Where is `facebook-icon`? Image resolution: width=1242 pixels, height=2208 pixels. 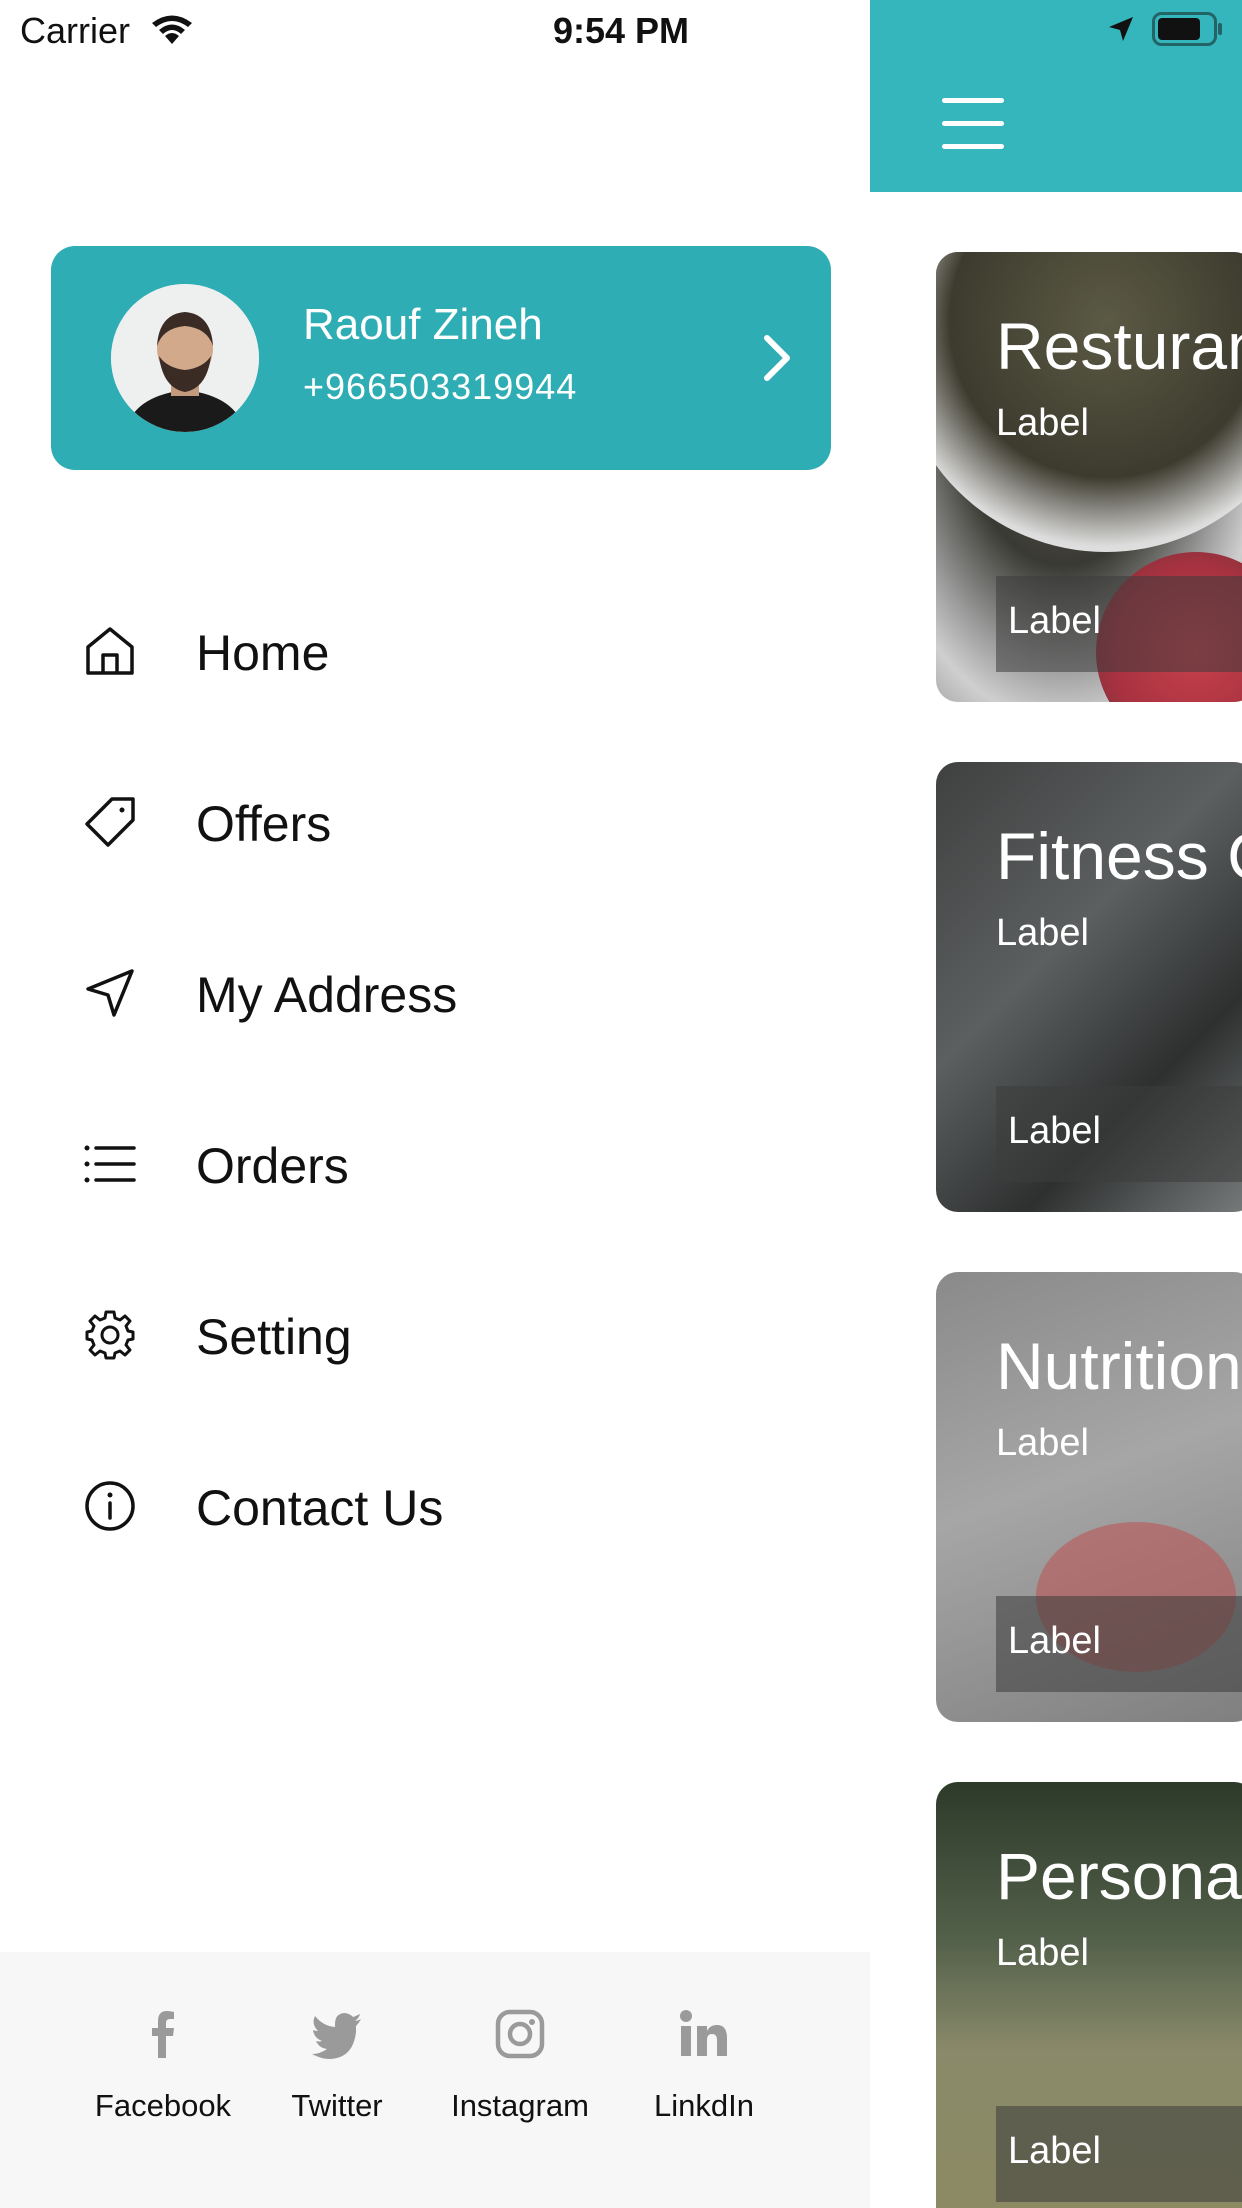
facebook-icon is located at coordinates (163, 2034).